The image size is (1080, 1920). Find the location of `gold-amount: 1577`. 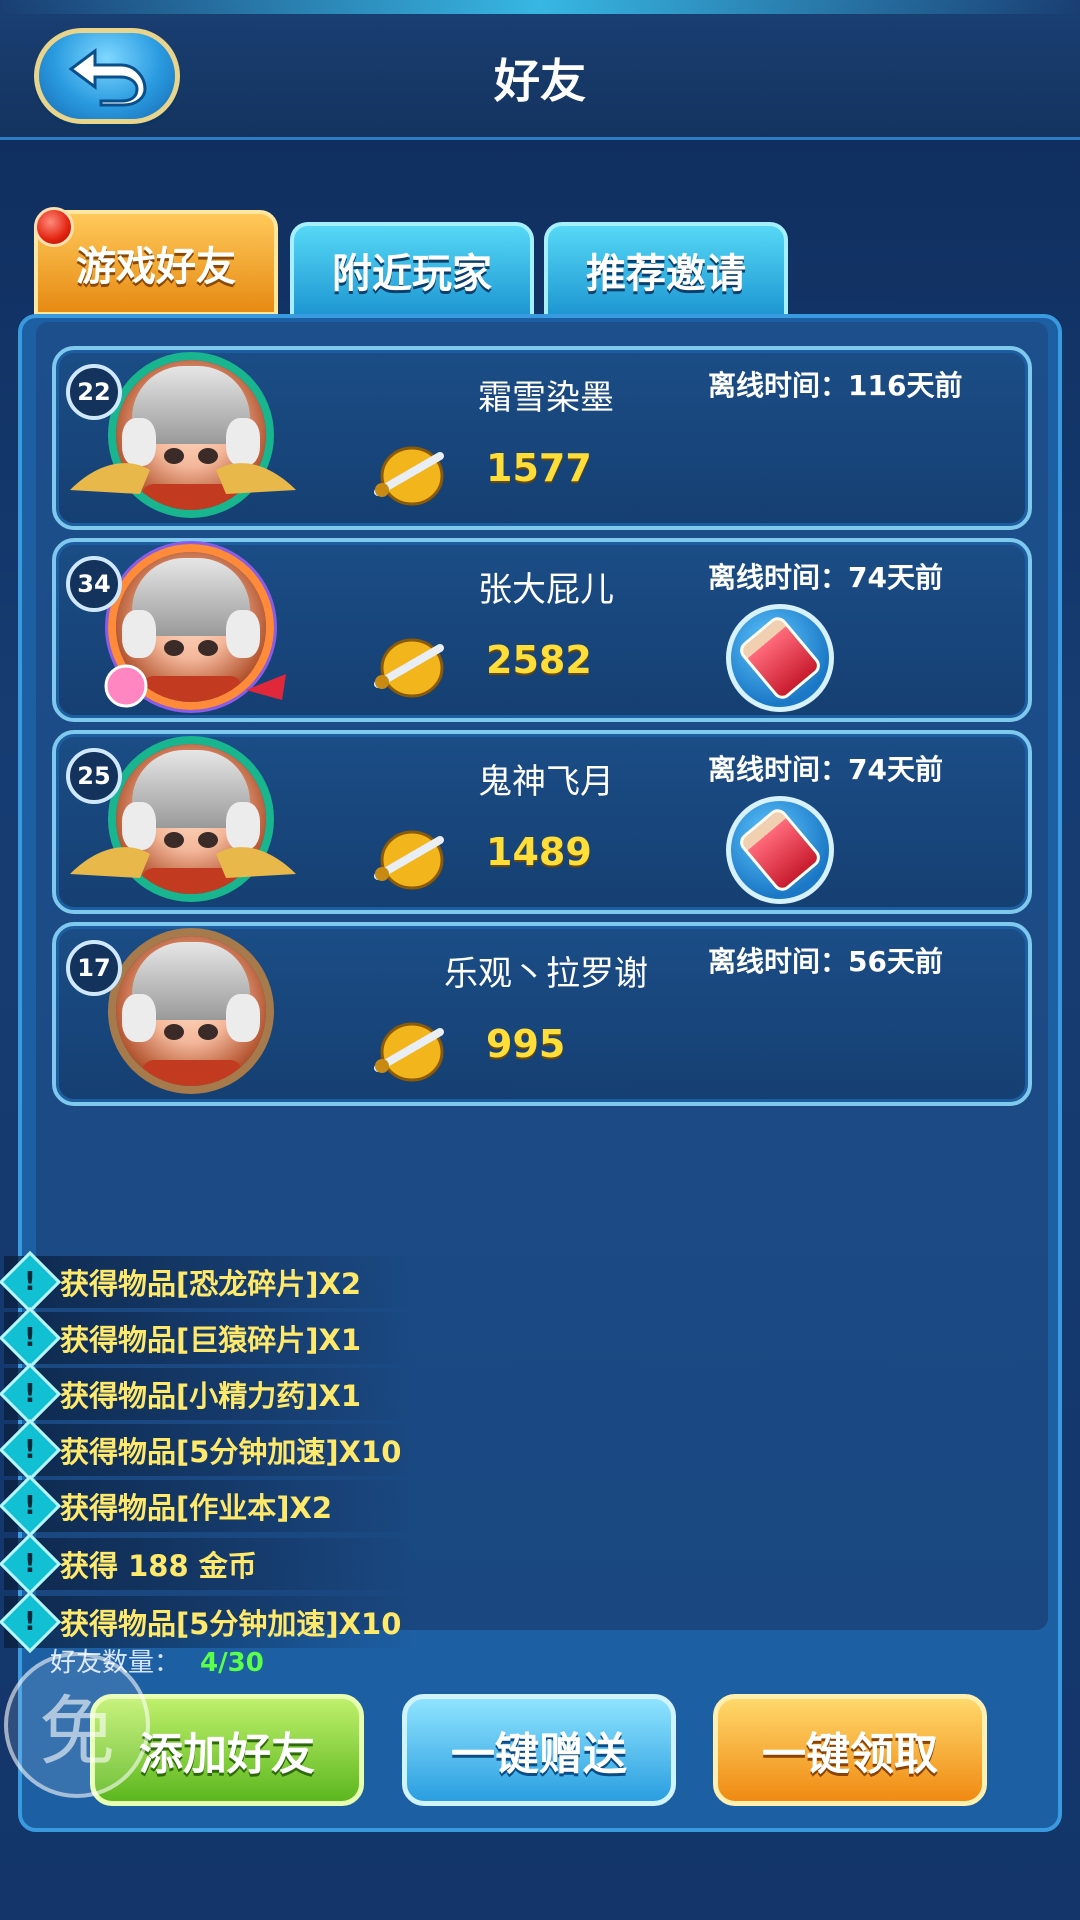

gold-amount: 1577 is located at coordinates (539, 468).